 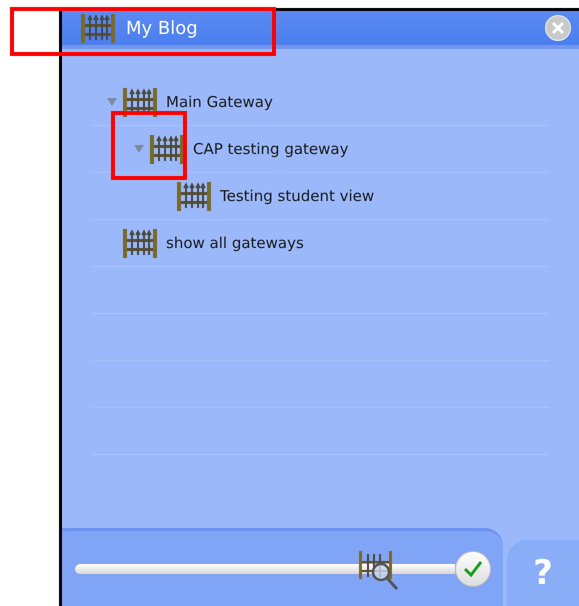 I want to click on confirm-button, so click(x=473, y=568).